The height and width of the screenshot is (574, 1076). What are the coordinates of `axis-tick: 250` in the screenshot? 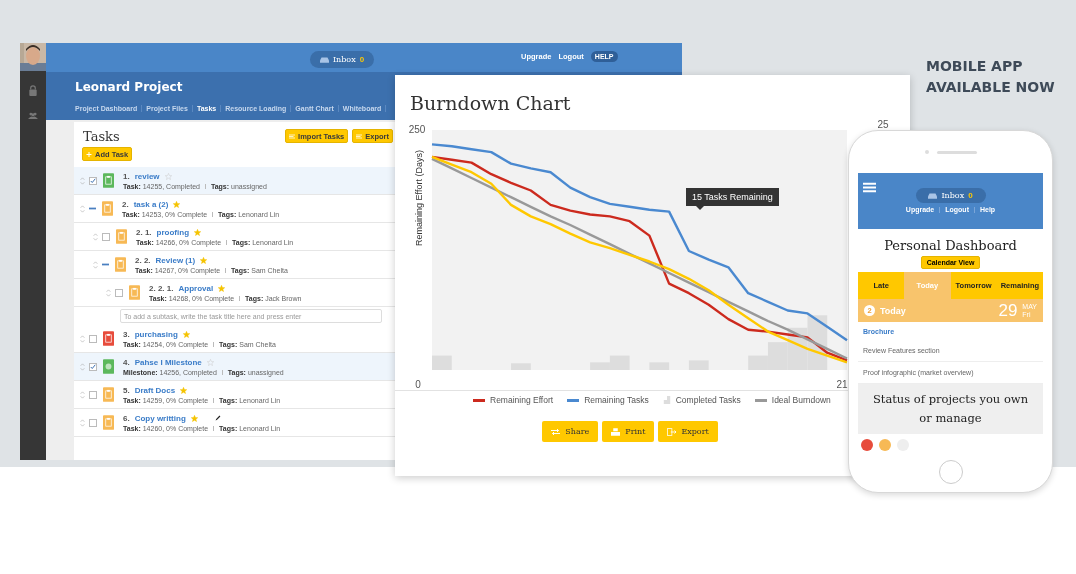 It's located at (417, 129).